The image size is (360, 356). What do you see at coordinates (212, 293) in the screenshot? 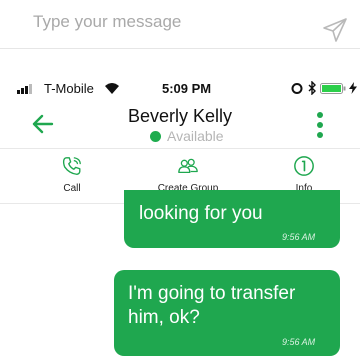
I see `message-text-line: I'm going to transfer` at bounding box center [212, 293].